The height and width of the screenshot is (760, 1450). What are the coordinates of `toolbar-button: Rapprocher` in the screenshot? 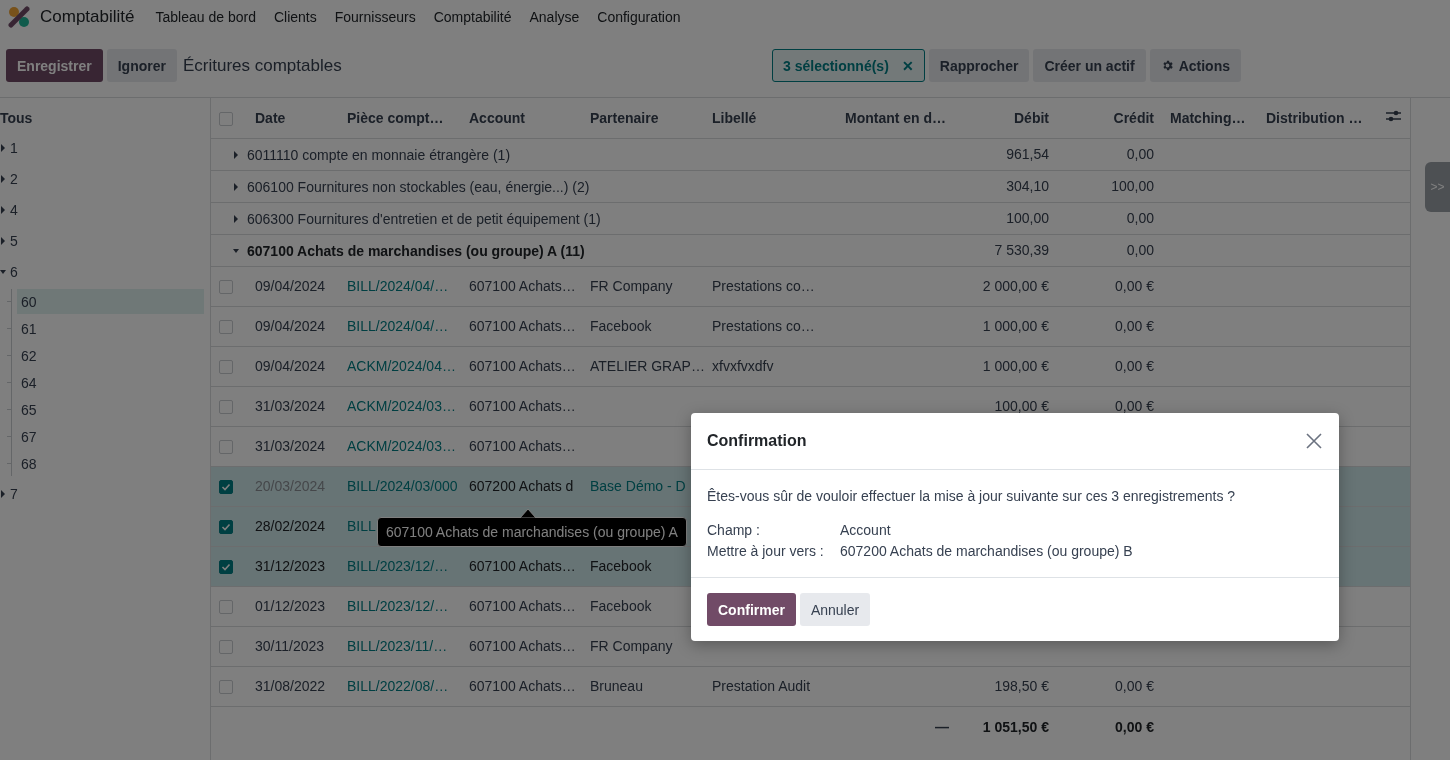 It's located at (979, 65).